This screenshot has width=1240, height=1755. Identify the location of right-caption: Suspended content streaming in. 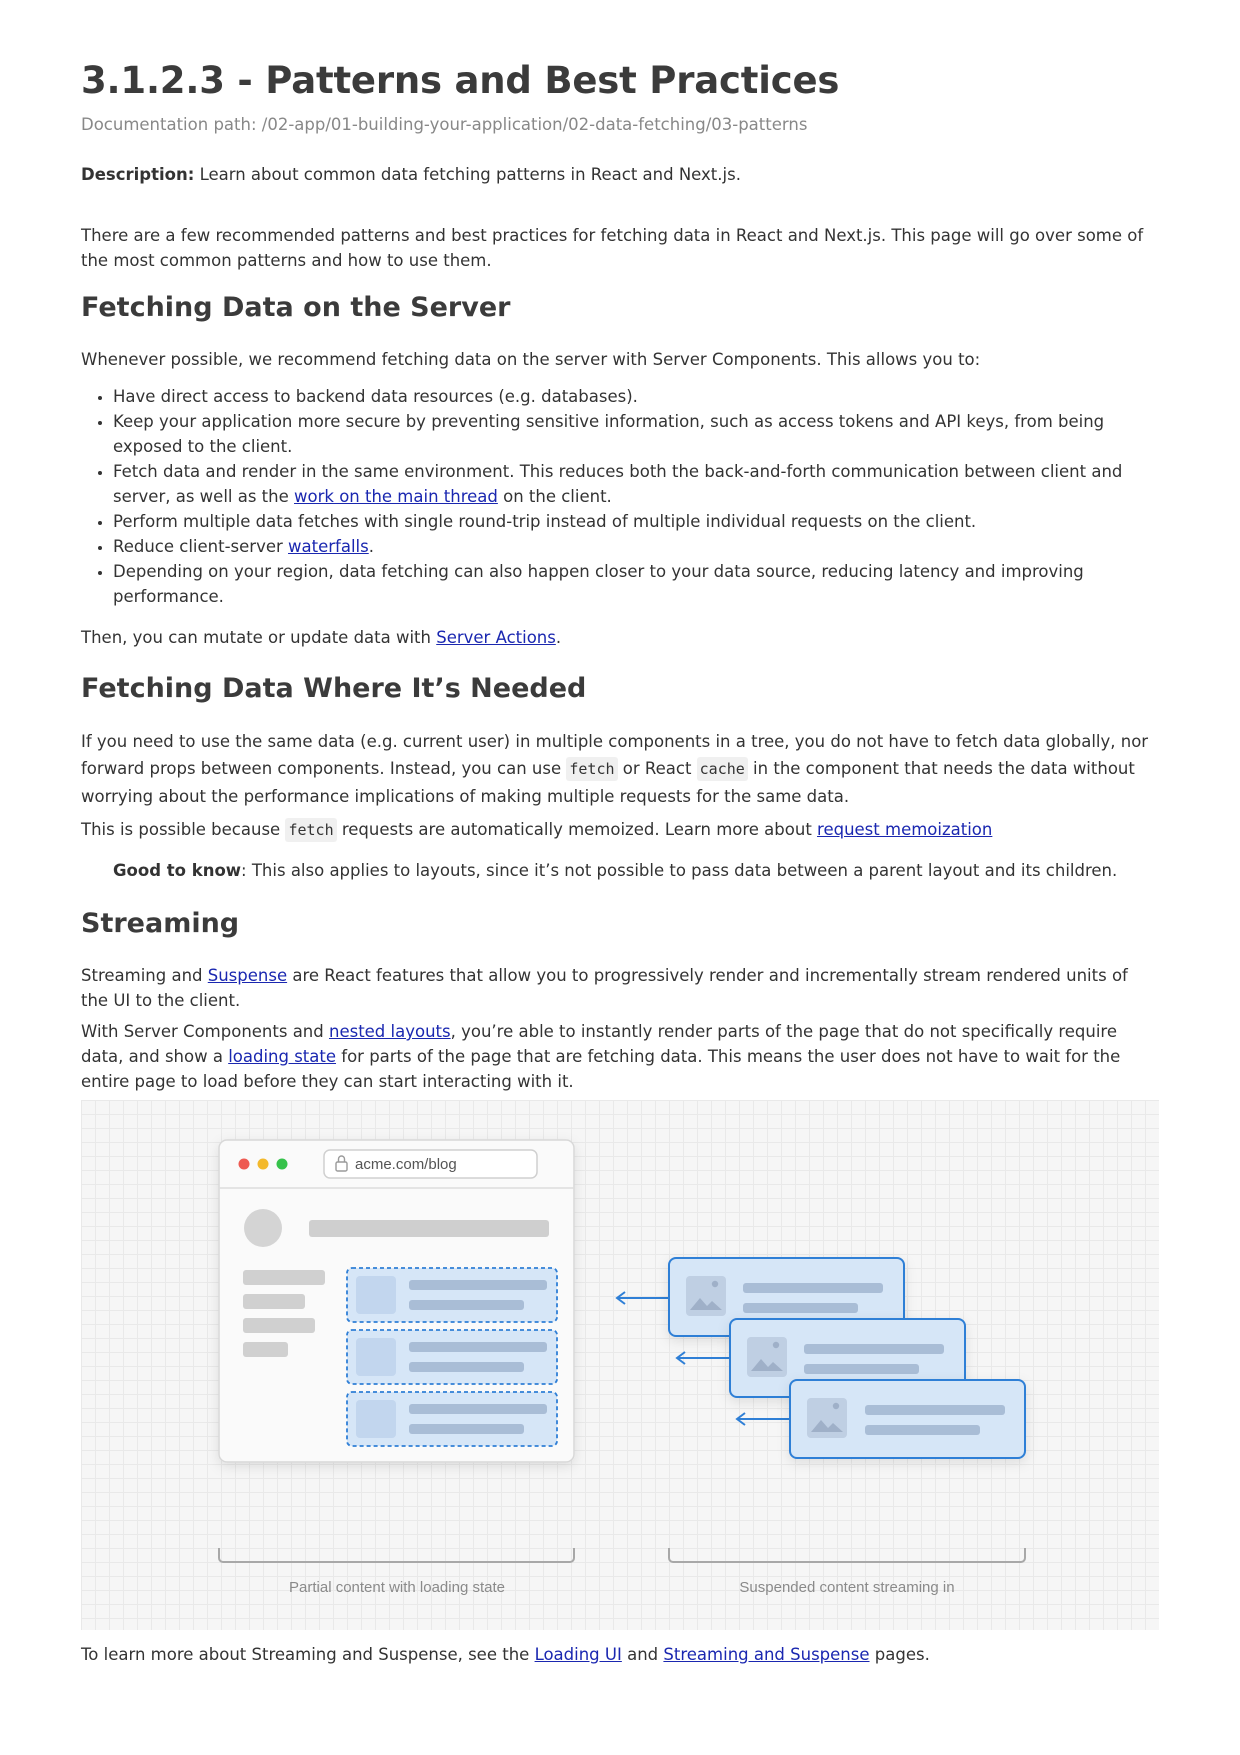
(846, 1587).